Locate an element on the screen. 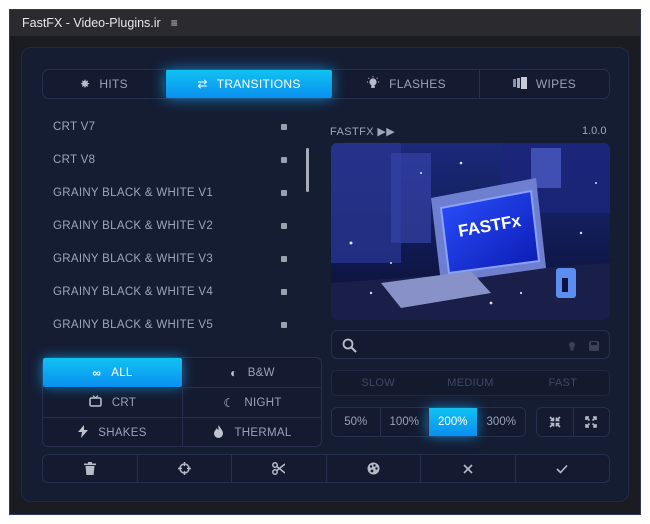 The image size is (650, 524). list-item-label: GRAINY BLACK & WHITE V2 is located at coordinates (133, 225).